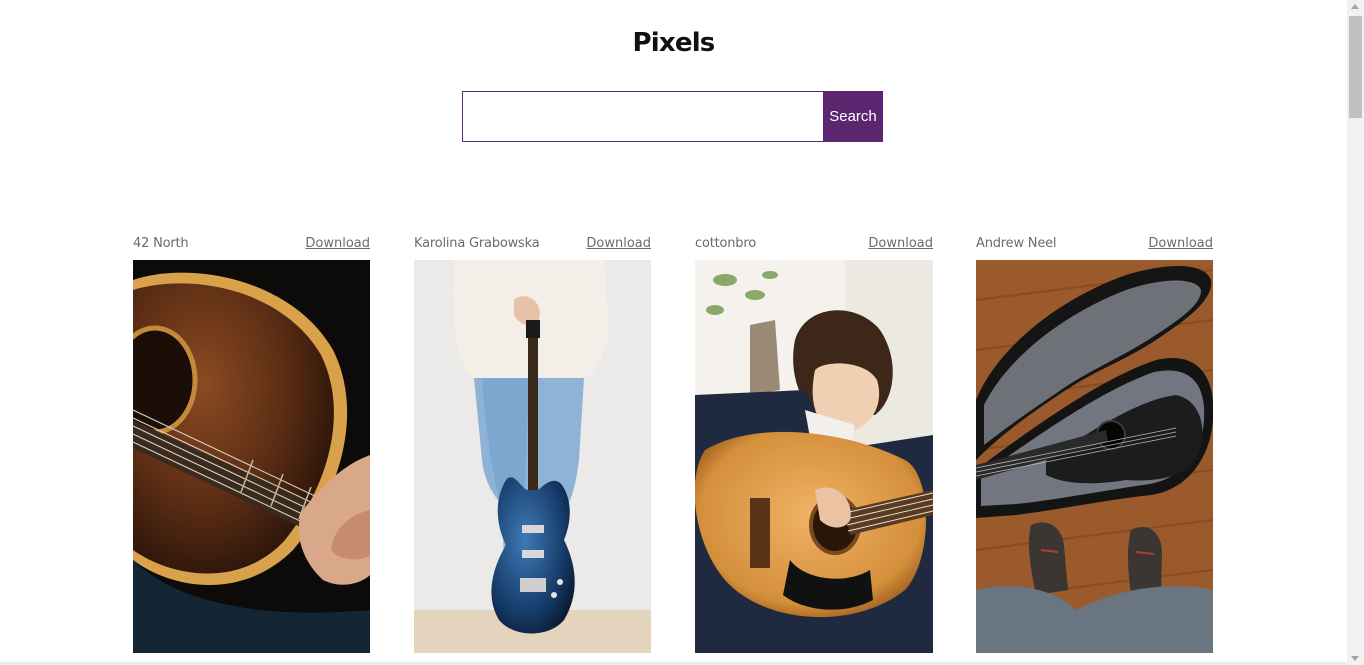 Image resolution: width=1364 pixels, height=665 pixels. What do you see at coordinates (814, 248) in the screenshot?
I see `photo-card-header: cottonbro Download` at bounding box center [814, 248].